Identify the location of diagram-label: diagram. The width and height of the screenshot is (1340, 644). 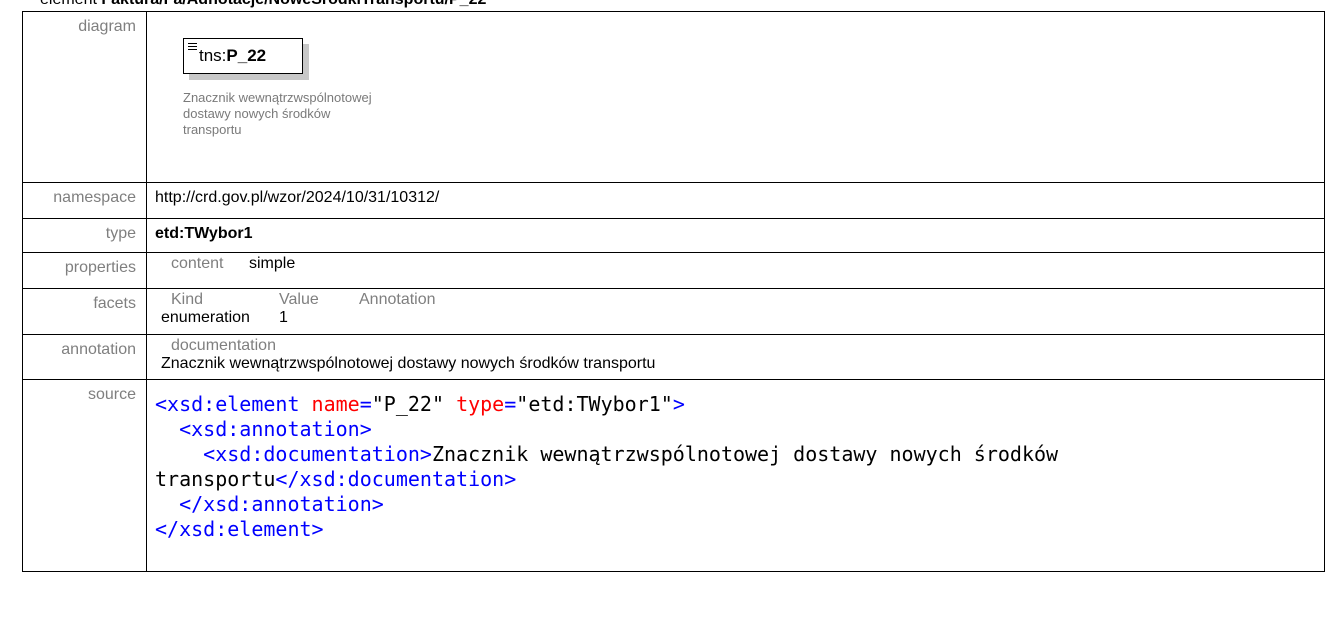
(84, 97).